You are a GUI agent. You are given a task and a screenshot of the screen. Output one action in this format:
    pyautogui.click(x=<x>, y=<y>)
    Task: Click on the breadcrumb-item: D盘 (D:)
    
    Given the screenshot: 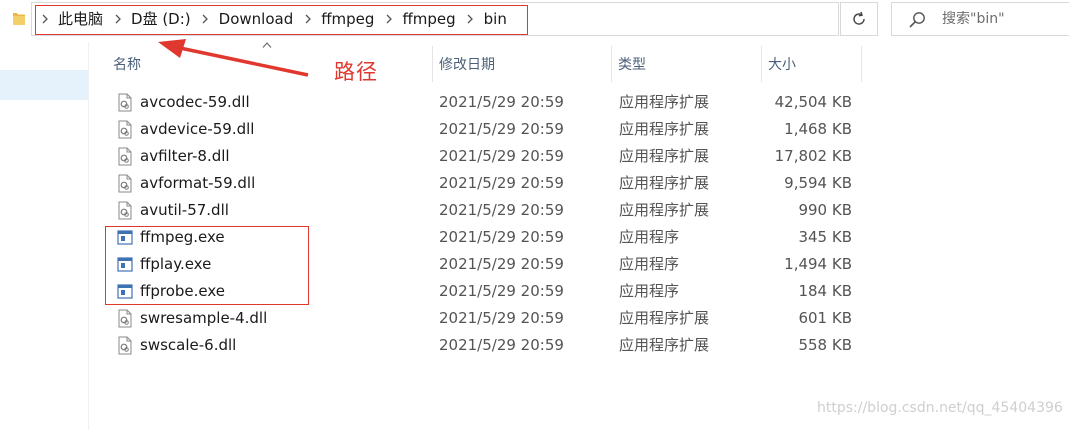 What is the action you would take?
    pyautogui.click(x=162, y=19)
    